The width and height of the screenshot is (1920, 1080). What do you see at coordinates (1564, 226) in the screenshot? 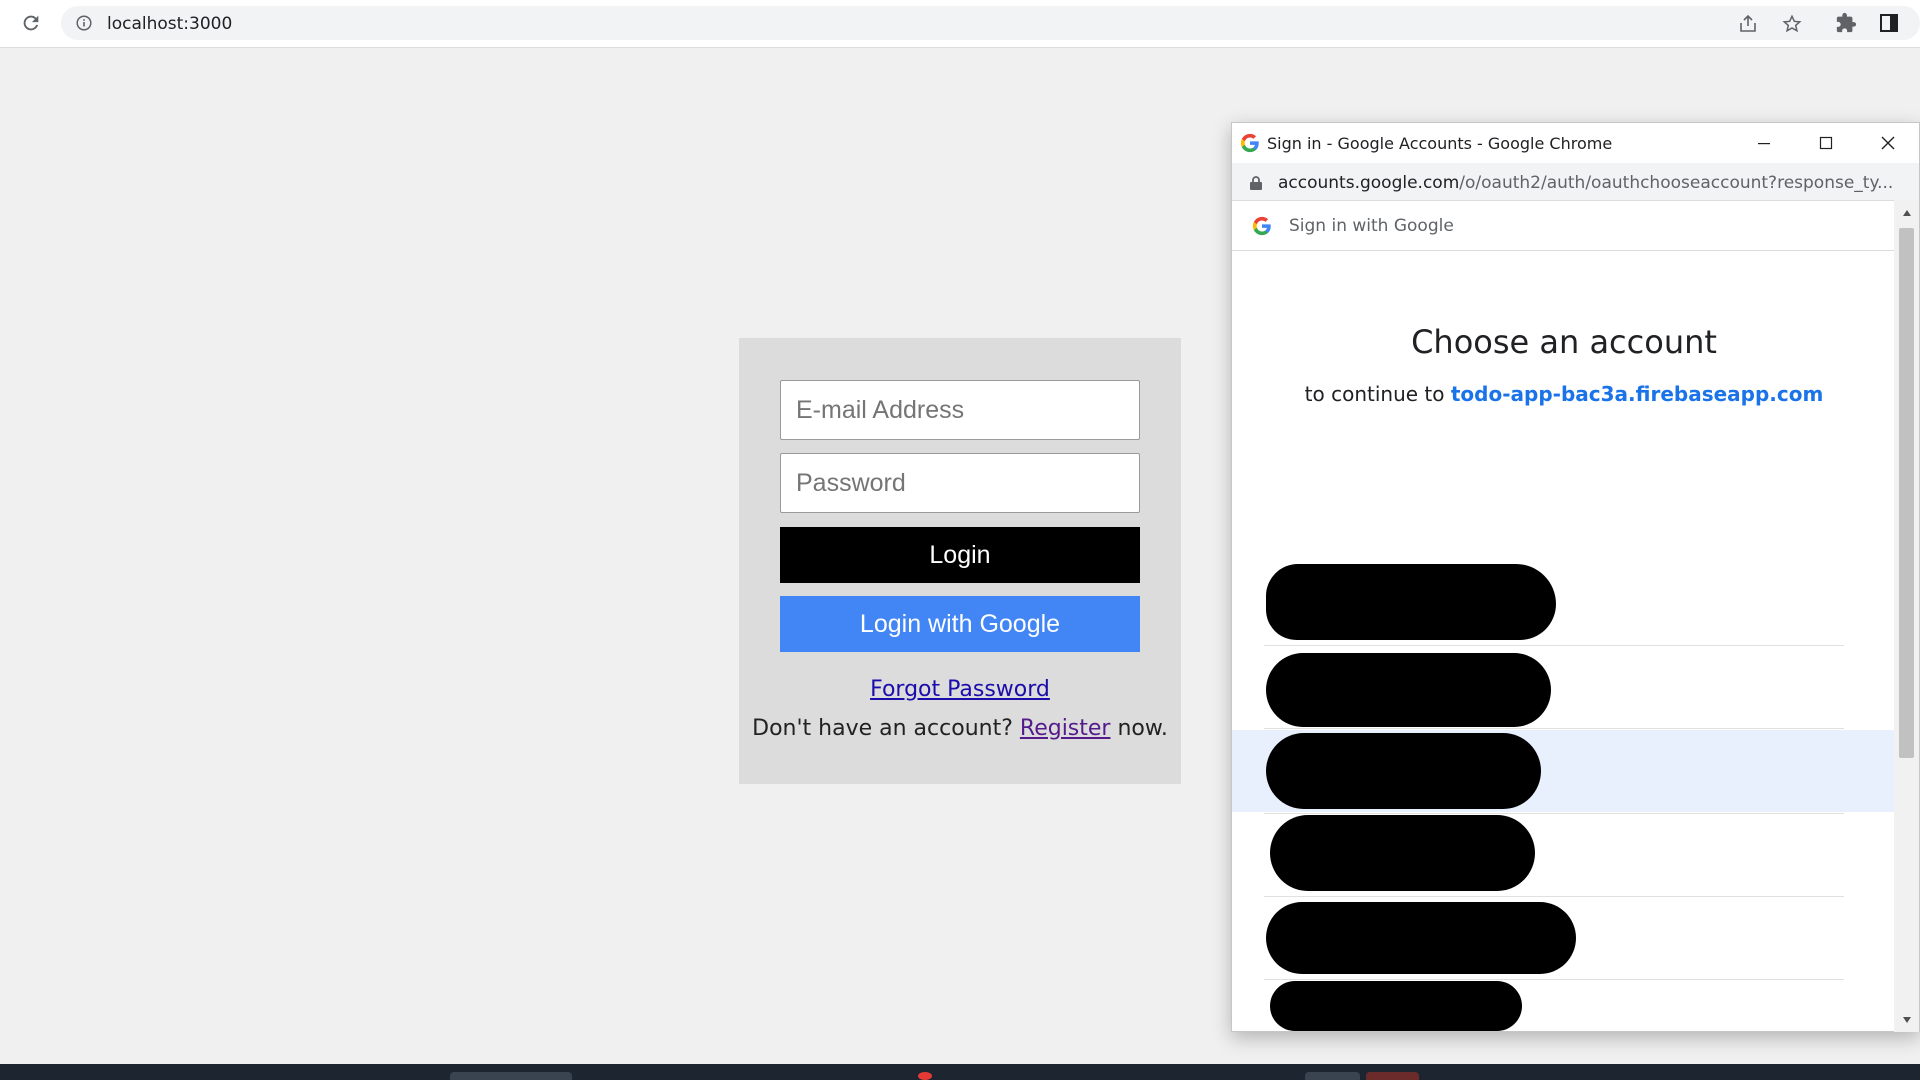
I see `signin-header: Sign in with Google` at bounding box center [1564, 226].